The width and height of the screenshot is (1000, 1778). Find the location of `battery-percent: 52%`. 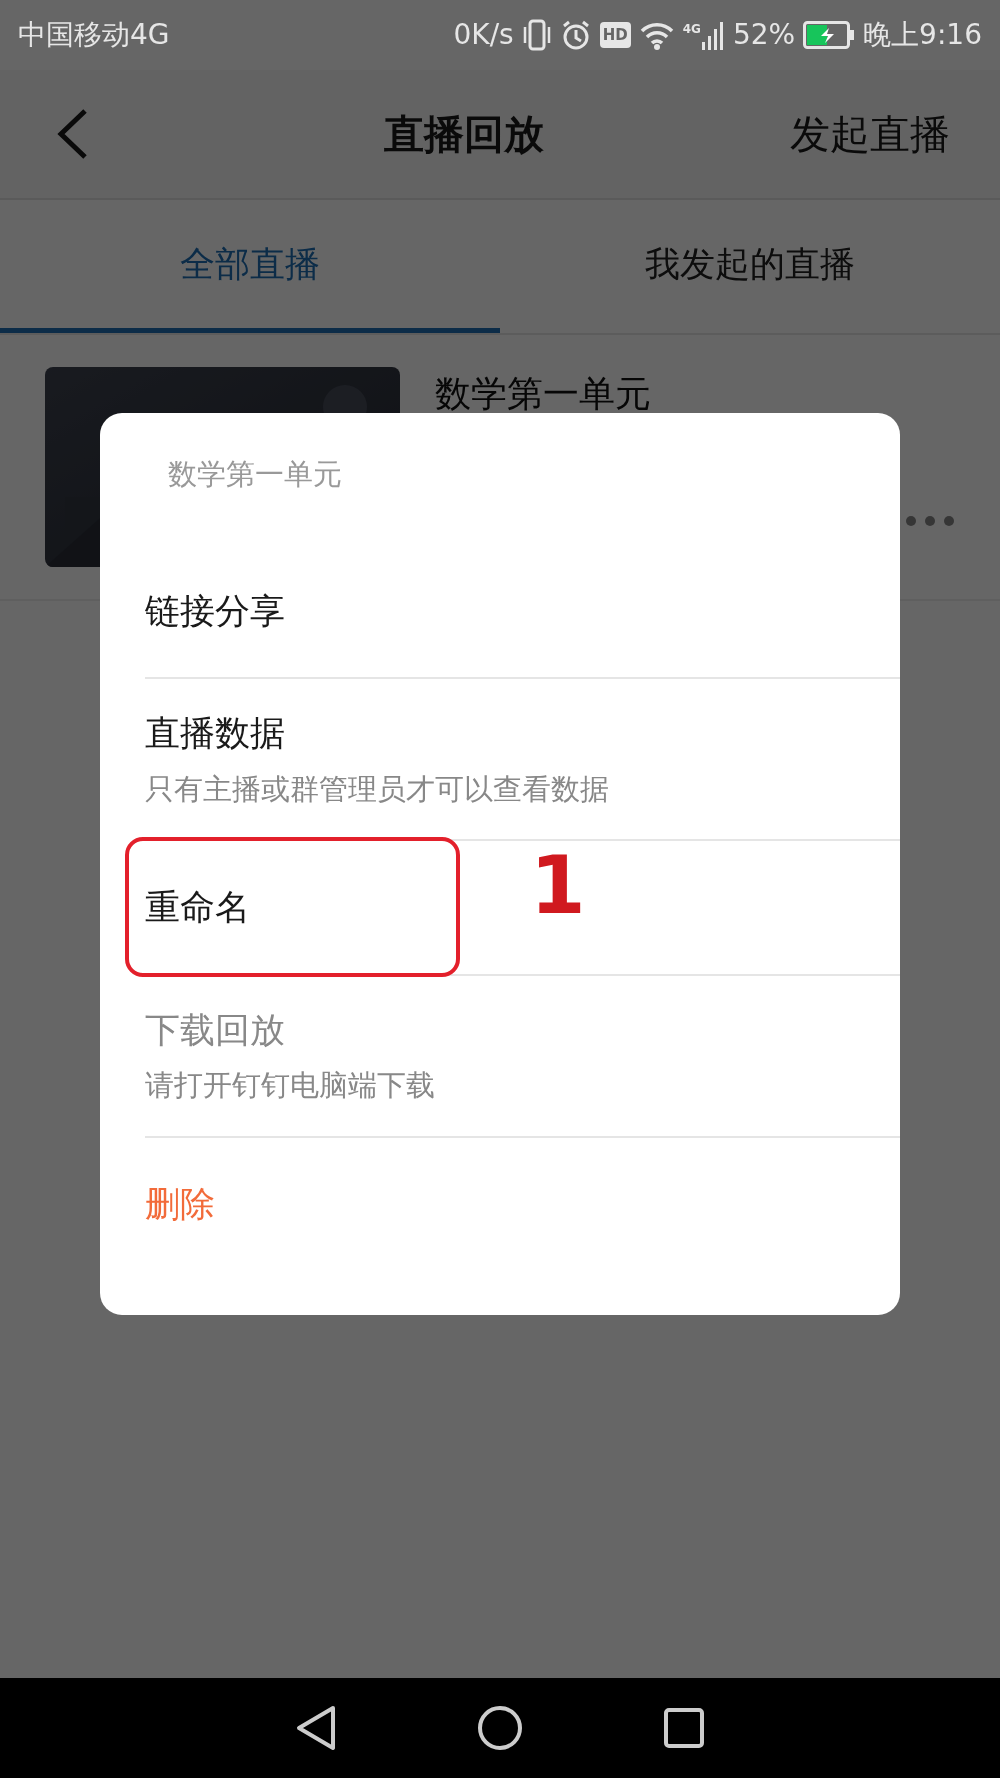

battery-percent: 52% is located at coordinates (764, 35).